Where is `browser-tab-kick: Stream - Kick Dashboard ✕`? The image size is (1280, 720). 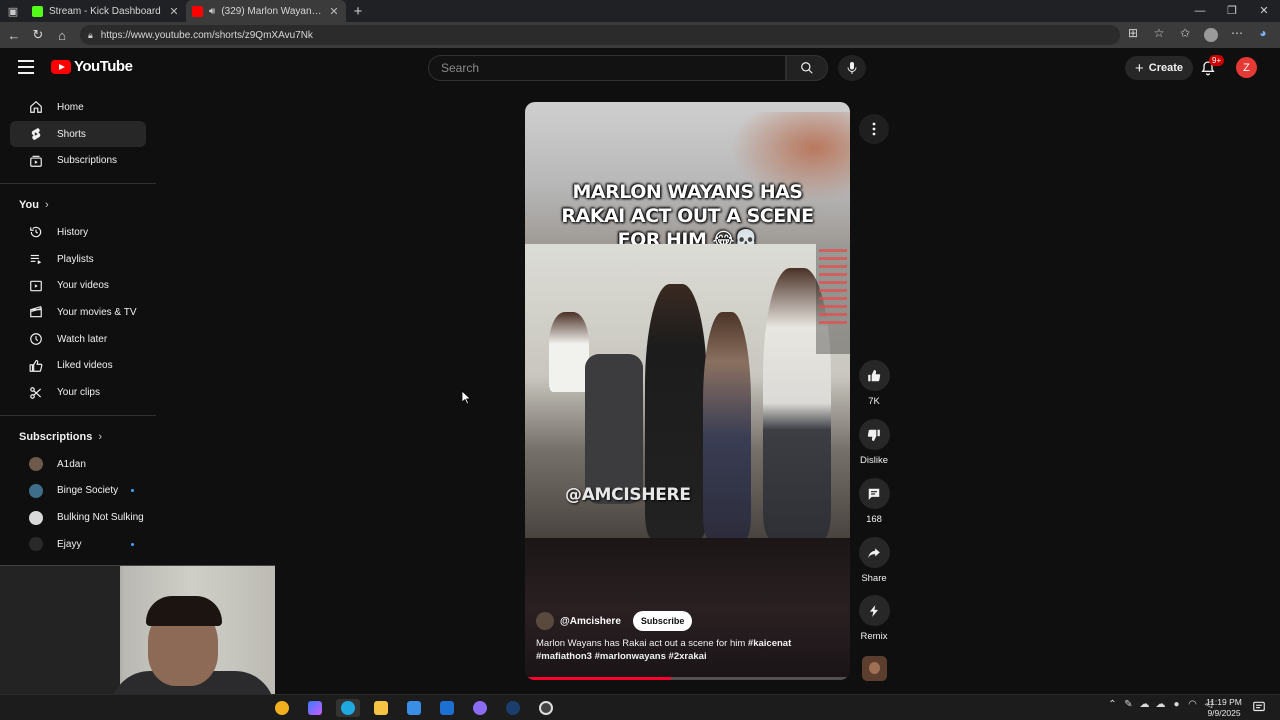 browser-tab-kick: Stream - Kick Dashboard ✕ is located at coordinates (106, 11).